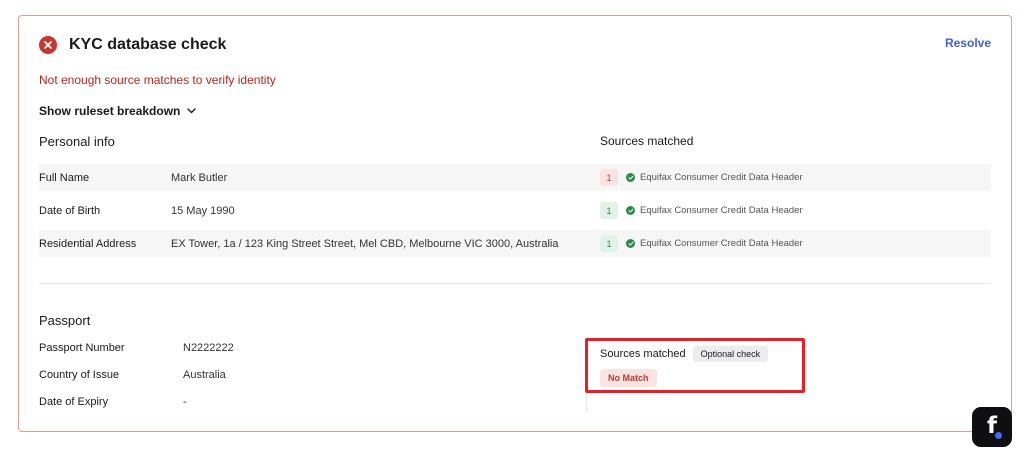 This screenshot has height=455, width=1024. I want to click on card-header: KYC database check, so click(132, 45).